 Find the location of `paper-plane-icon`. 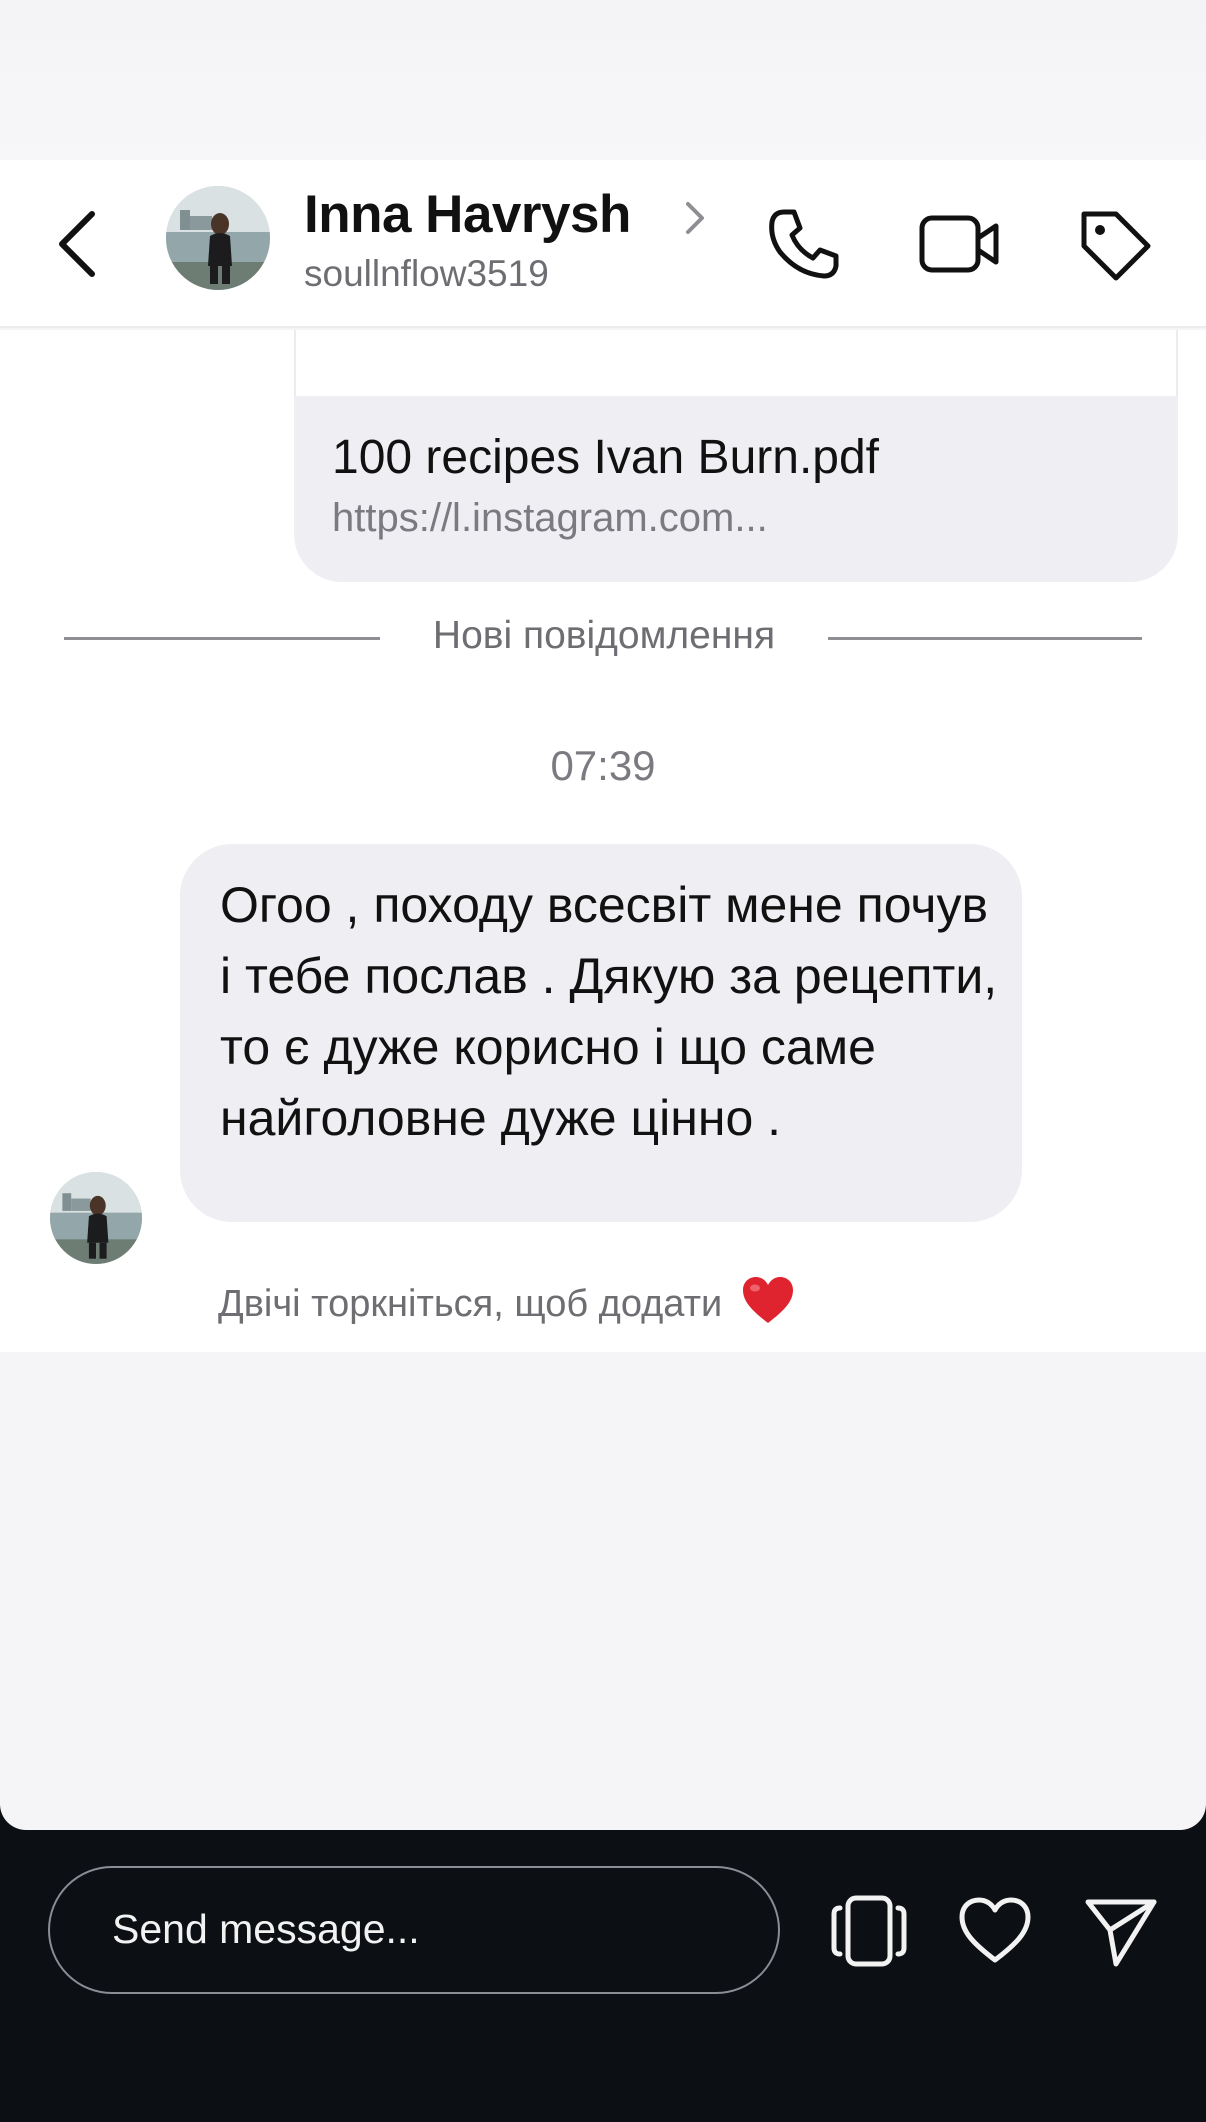

paper-plane-icon is located at coordinates (1121, 1933).